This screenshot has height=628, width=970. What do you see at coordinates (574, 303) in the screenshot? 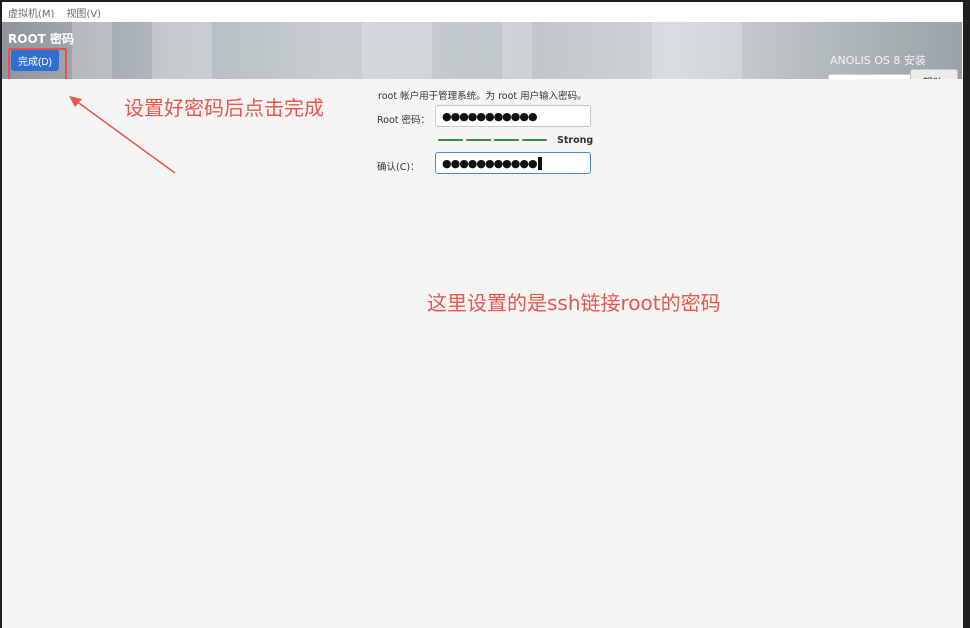
I see `annotation-ssh-note: 这里设置的是ssh链接root的密码` at bounding box center [574, 303].